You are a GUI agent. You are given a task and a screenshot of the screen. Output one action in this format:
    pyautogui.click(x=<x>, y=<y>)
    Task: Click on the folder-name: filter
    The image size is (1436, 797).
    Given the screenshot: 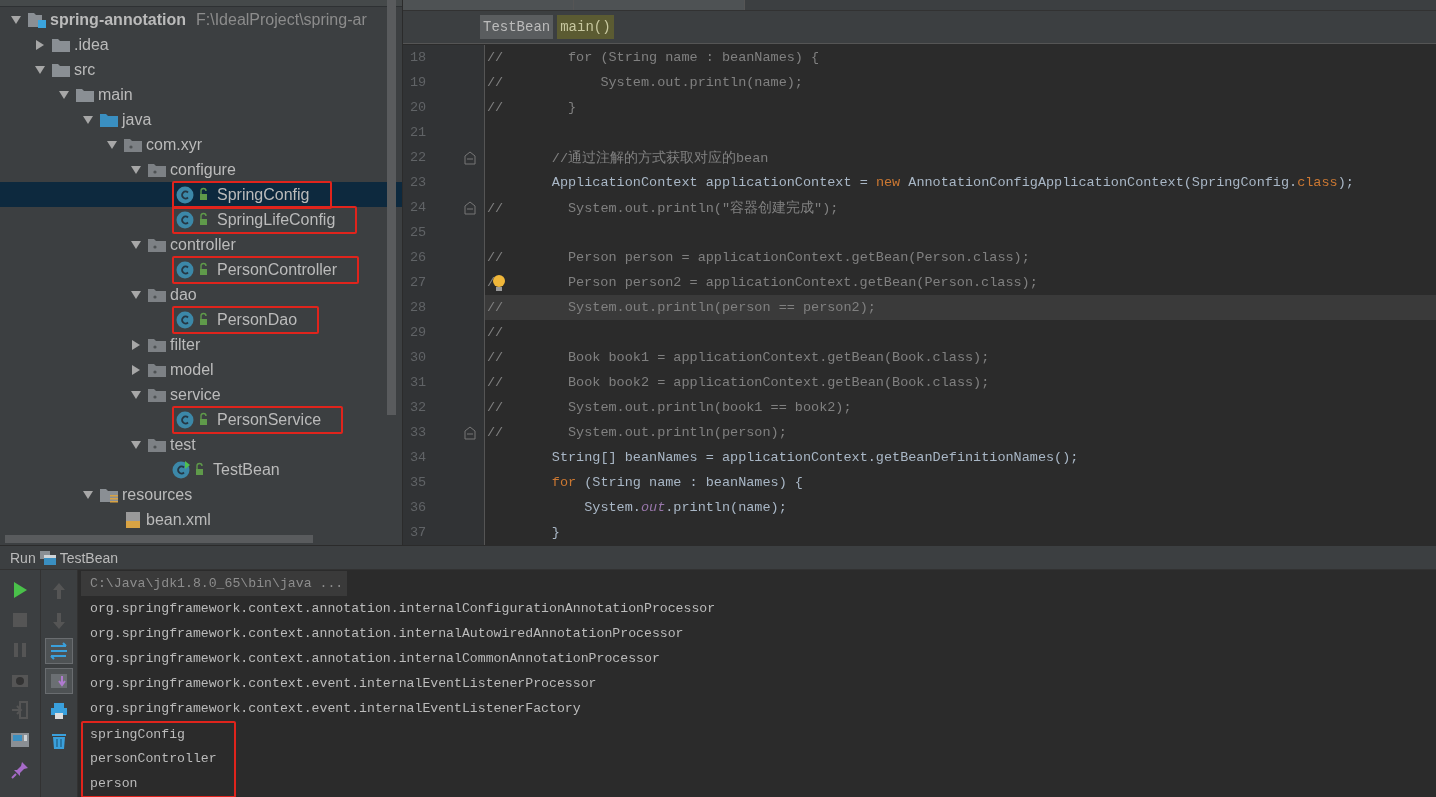 What is the action you would take?
    pyautogui.click(x=185, y=344)
    